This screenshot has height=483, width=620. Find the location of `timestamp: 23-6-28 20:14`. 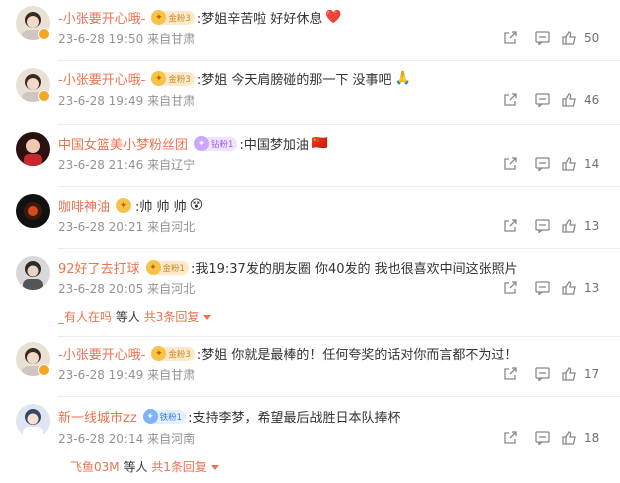

timestamp: 23-6-28 20:14 is located at coordinates (101, 439).